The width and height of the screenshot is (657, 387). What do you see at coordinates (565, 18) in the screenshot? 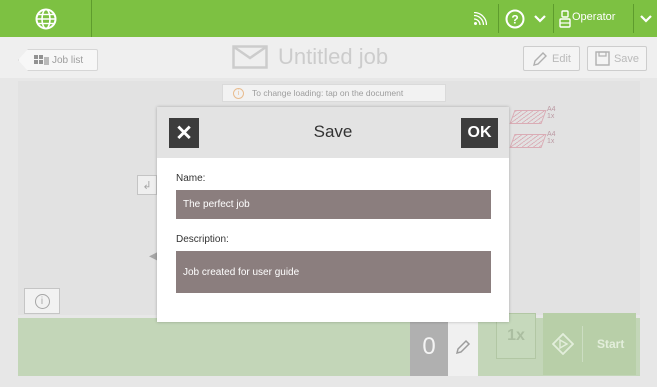
I see `user-icon` at bounding box center [565, 18].